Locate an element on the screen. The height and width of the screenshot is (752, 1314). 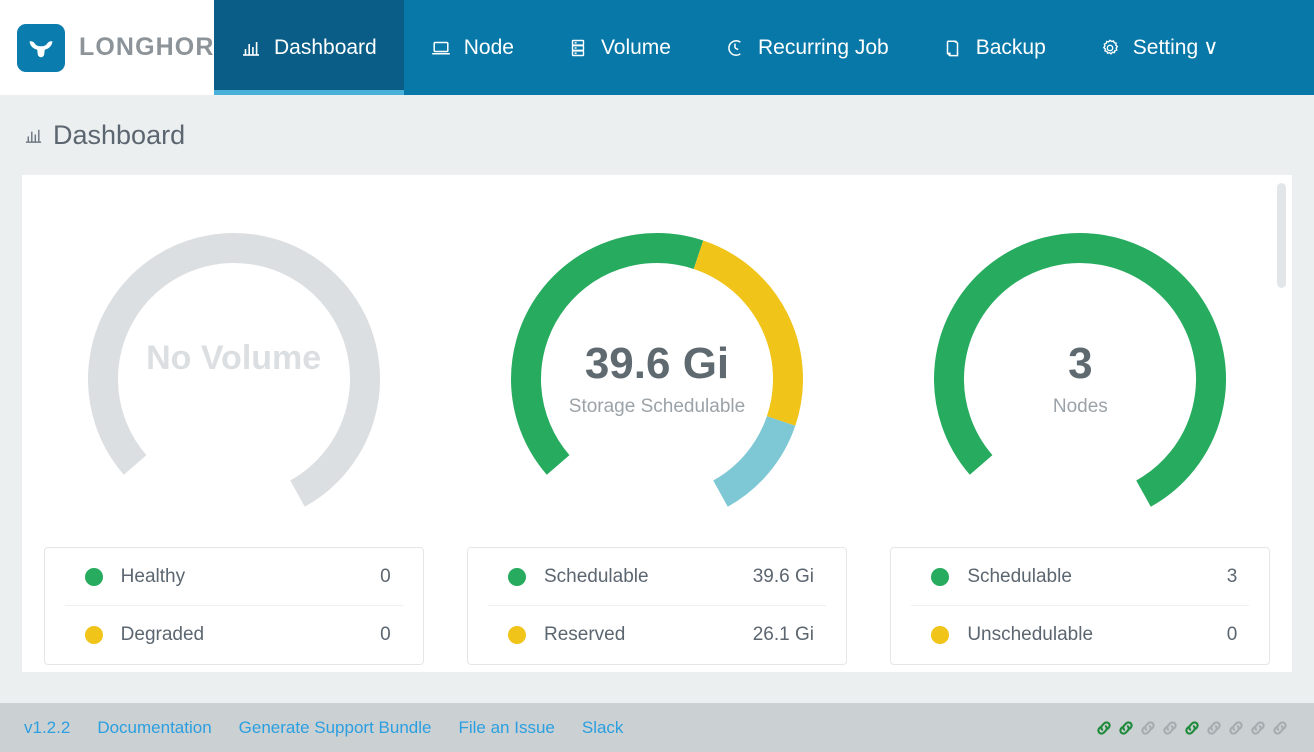
gear-icon is located at coordinates (1110, 48).